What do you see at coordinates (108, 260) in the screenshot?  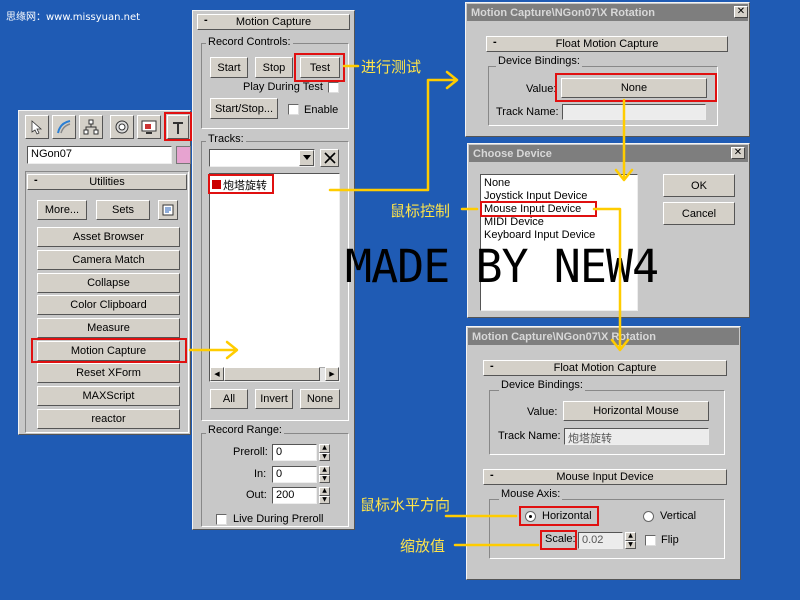 I see `camera-match-button: Camera Match` at bounding box center [108, 260].